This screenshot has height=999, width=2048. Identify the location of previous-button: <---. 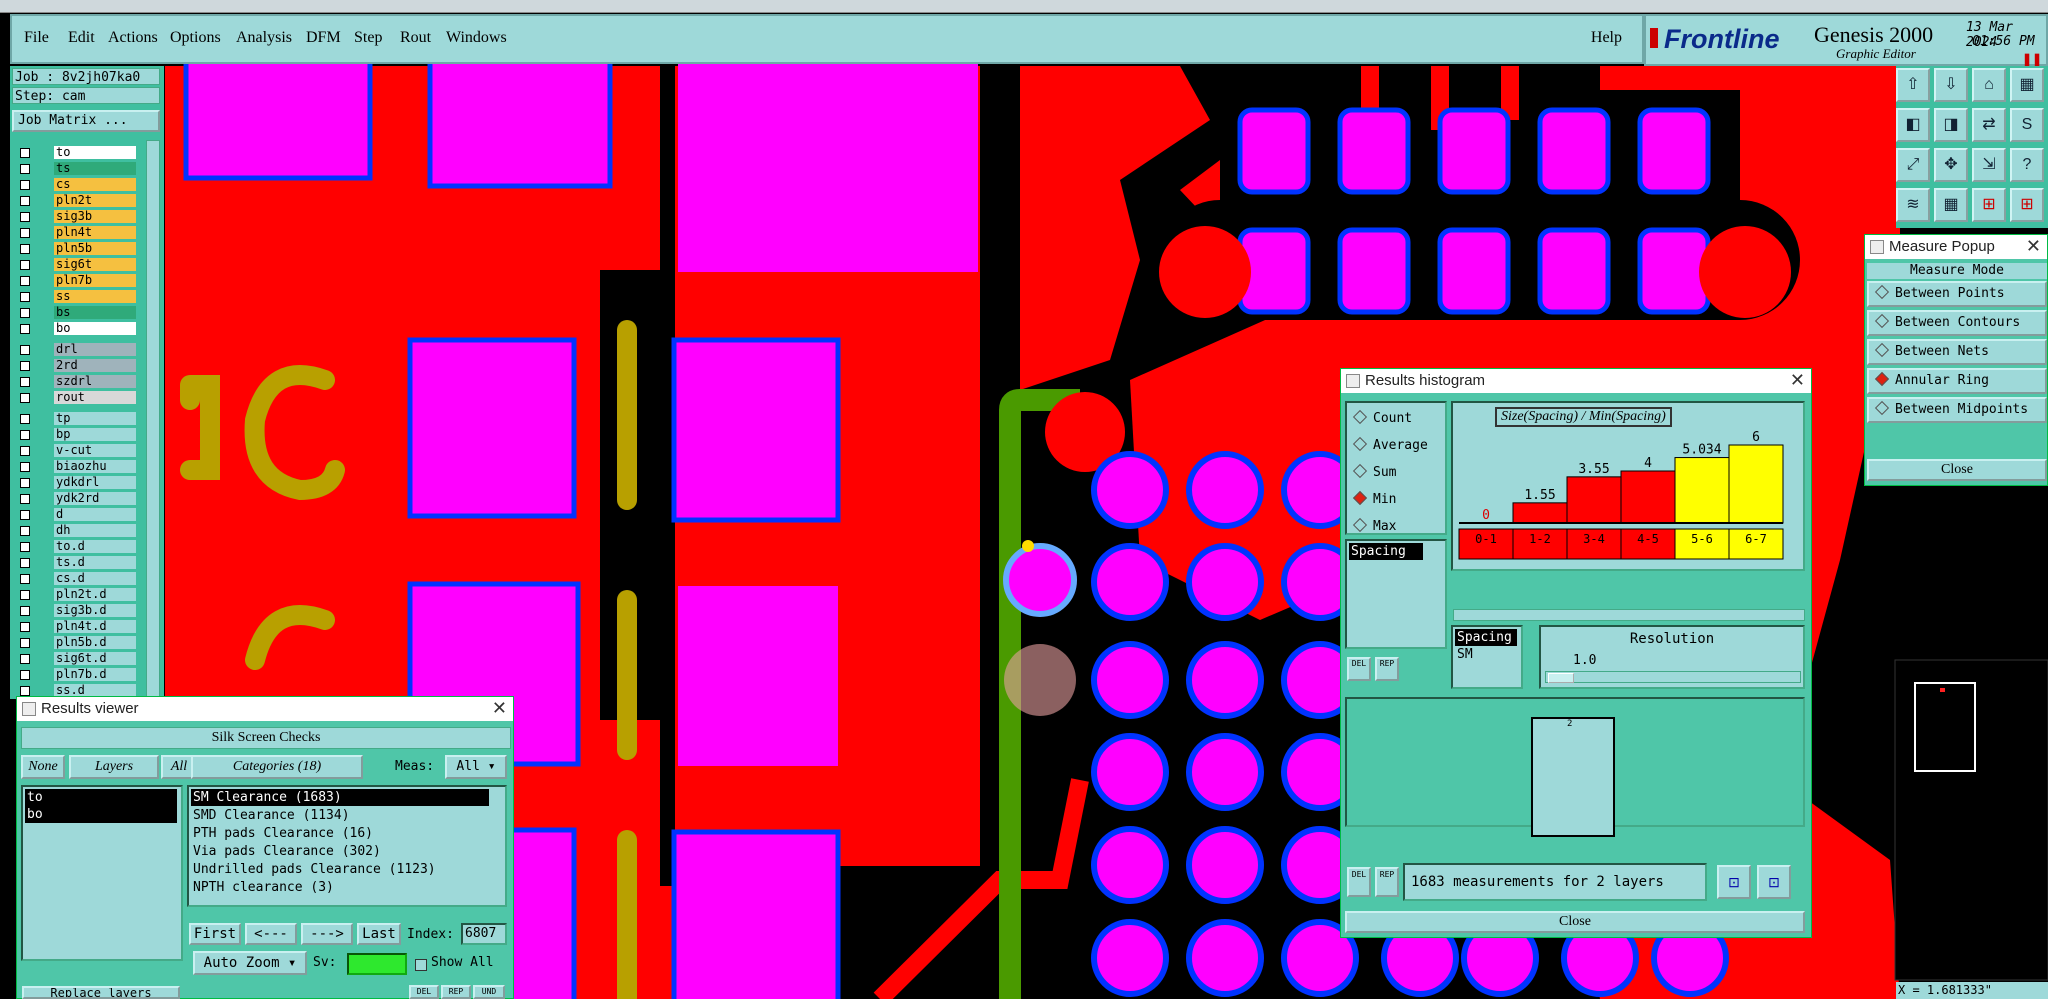
(271, 934).